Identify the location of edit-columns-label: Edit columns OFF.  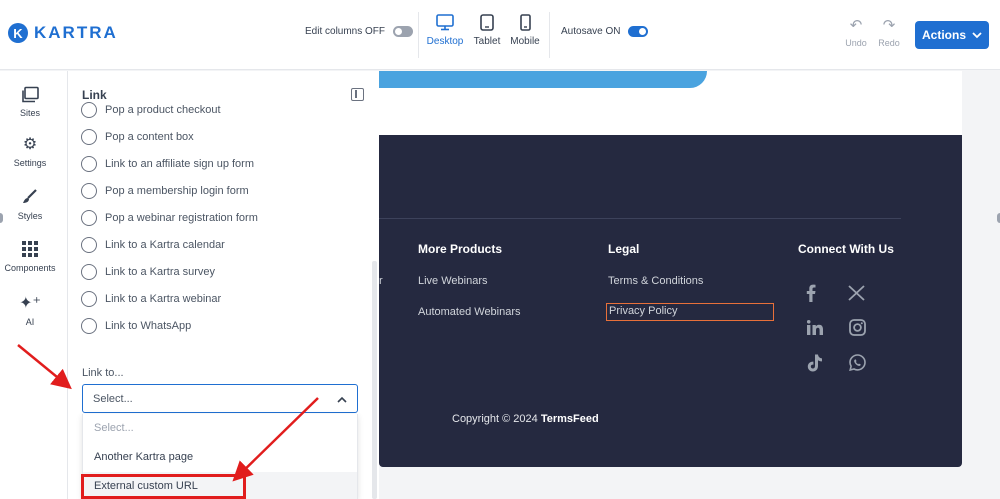
(345, 31).